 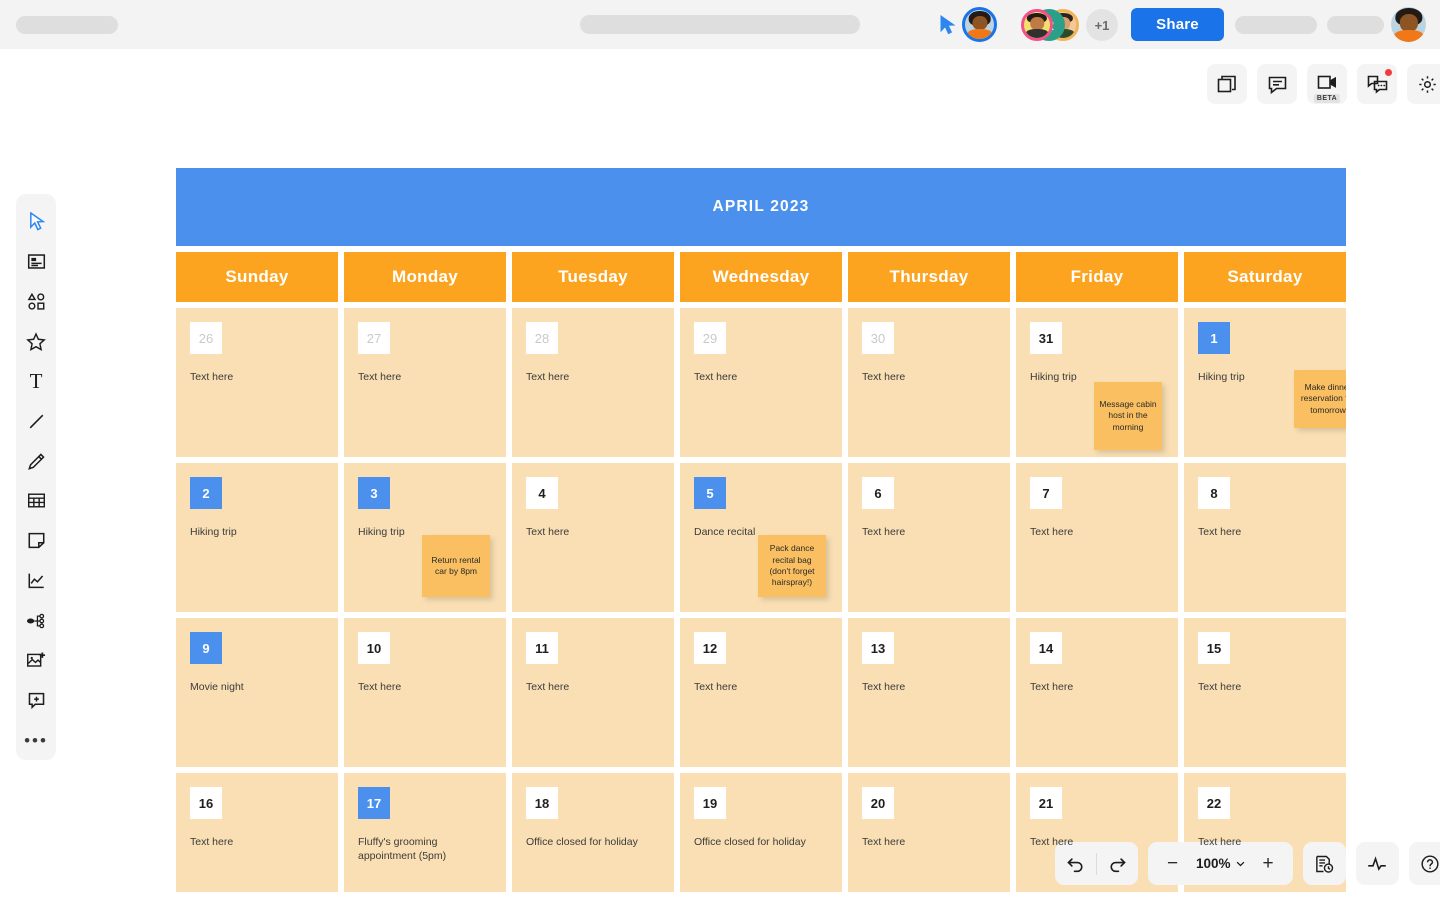 What do you see at coordinates (761, 207) in the screenshot?
I see `calendar-title: APRIL 2023` at bounding box center [761, 207].